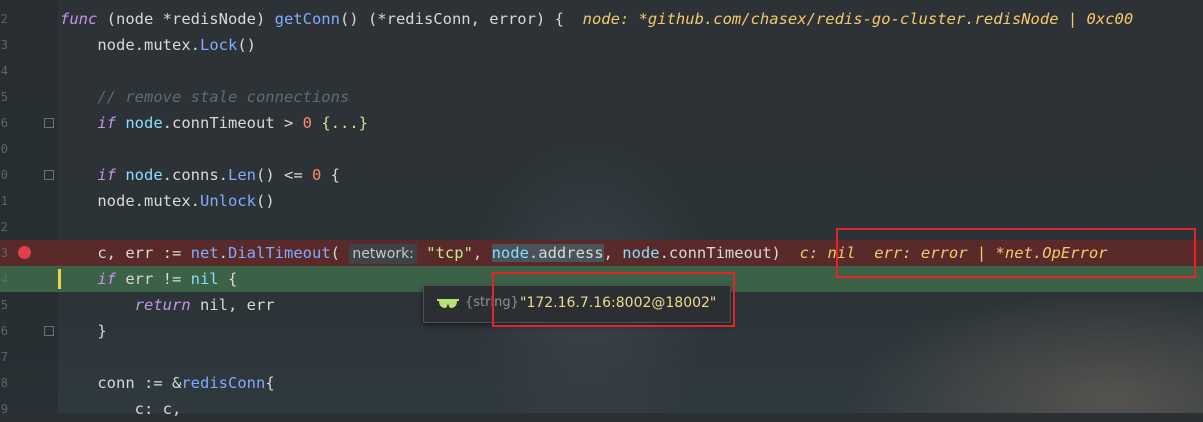  Describe the element at coordinates (601, 97) in the screenshot. I see `code-line: 5 // remove stale connections` at that location.